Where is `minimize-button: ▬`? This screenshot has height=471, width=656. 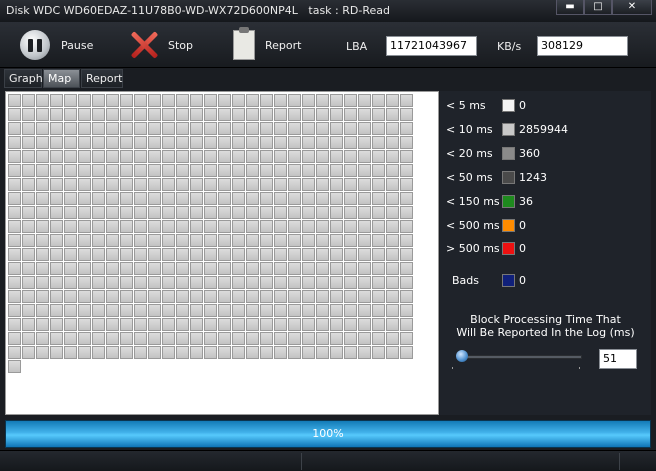 minimize-button: ▬ is located at coordinates (570, 7).